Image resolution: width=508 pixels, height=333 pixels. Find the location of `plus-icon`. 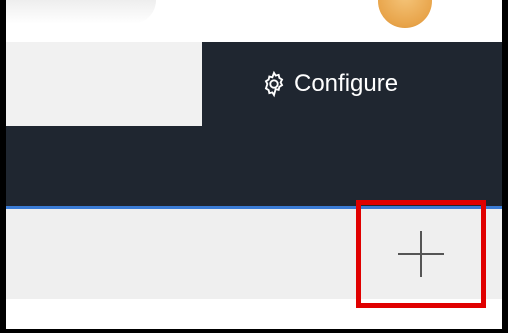

plus-icon is located at coordinates (421, 254).